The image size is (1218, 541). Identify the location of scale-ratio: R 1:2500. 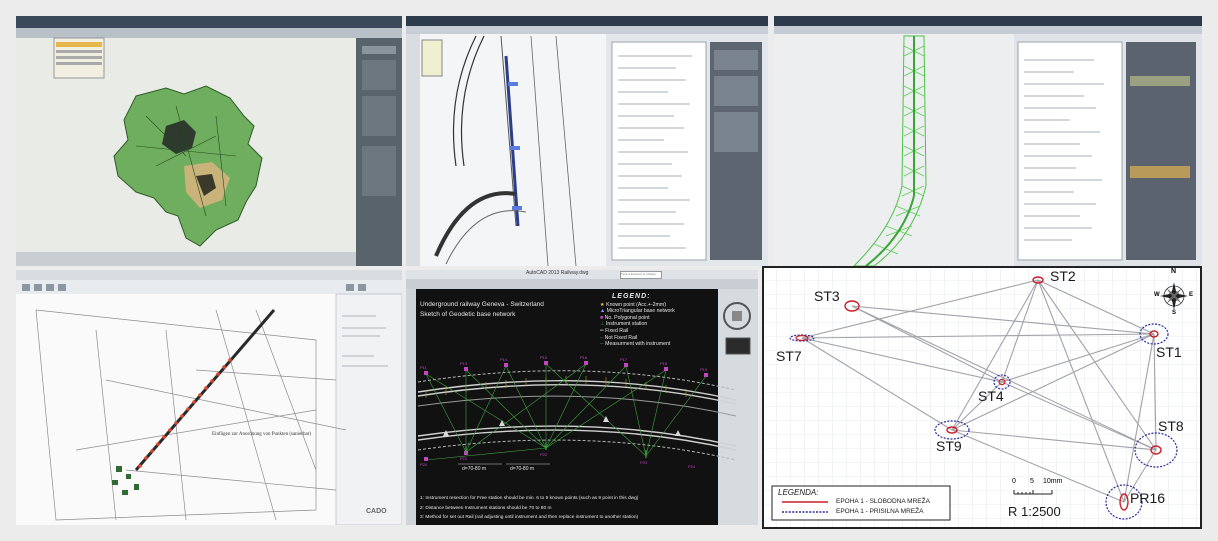
(1034, 511).